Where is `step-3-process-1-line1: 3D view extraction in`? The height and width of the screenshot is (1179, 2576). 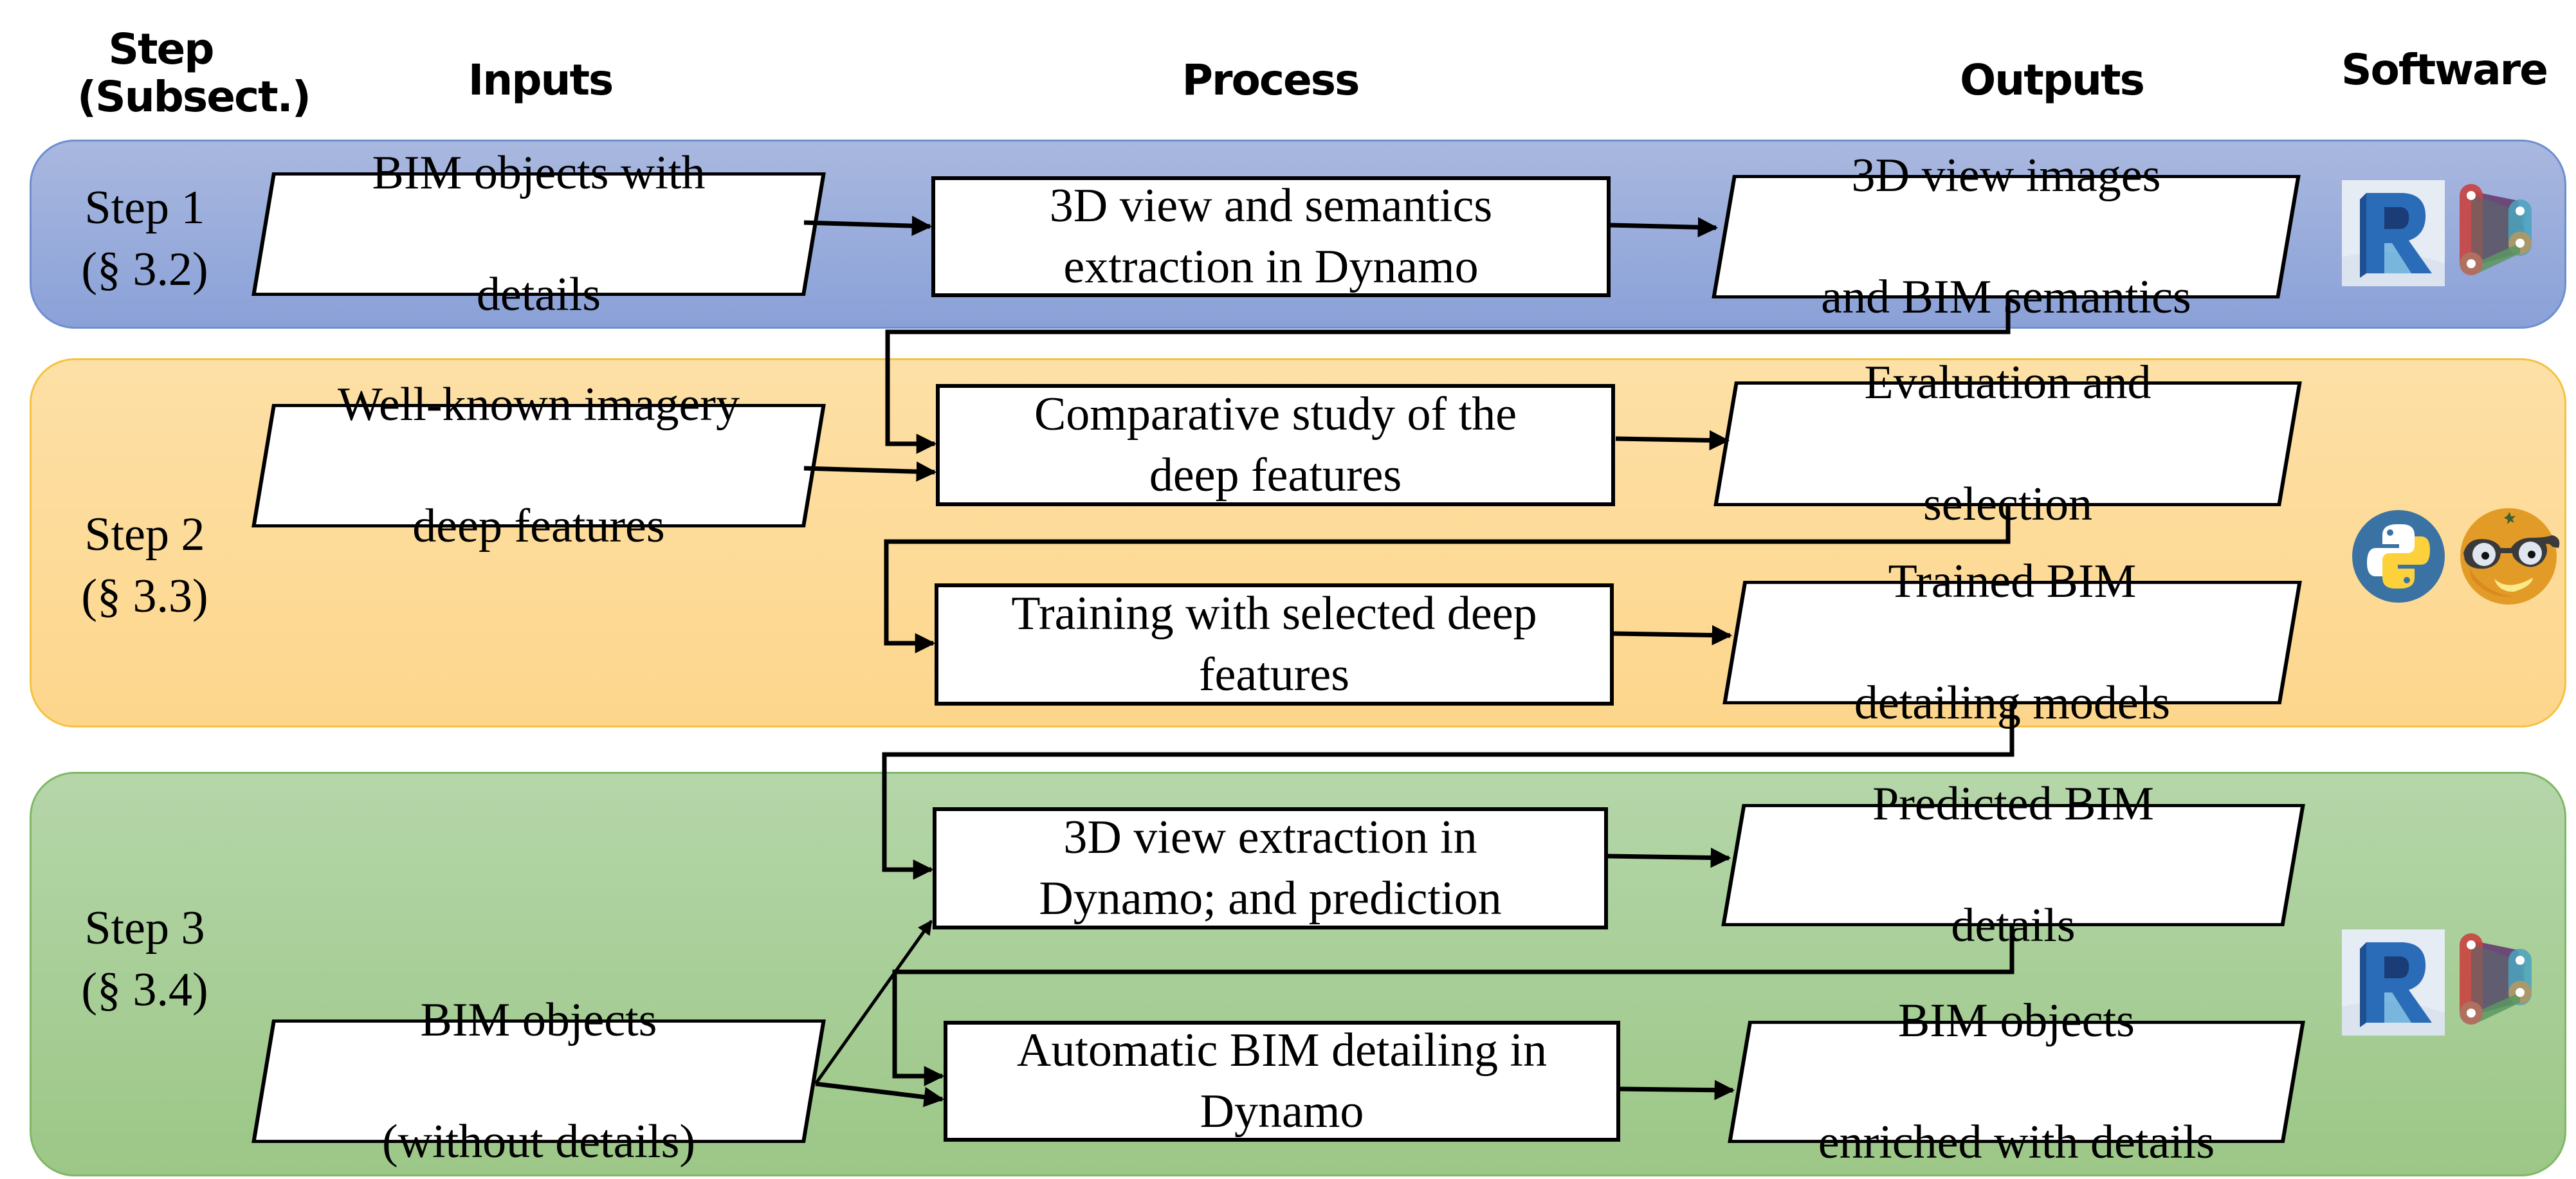 step-3-process-1-line1: 3D view extraction in is located at coordinates (1270, 837).